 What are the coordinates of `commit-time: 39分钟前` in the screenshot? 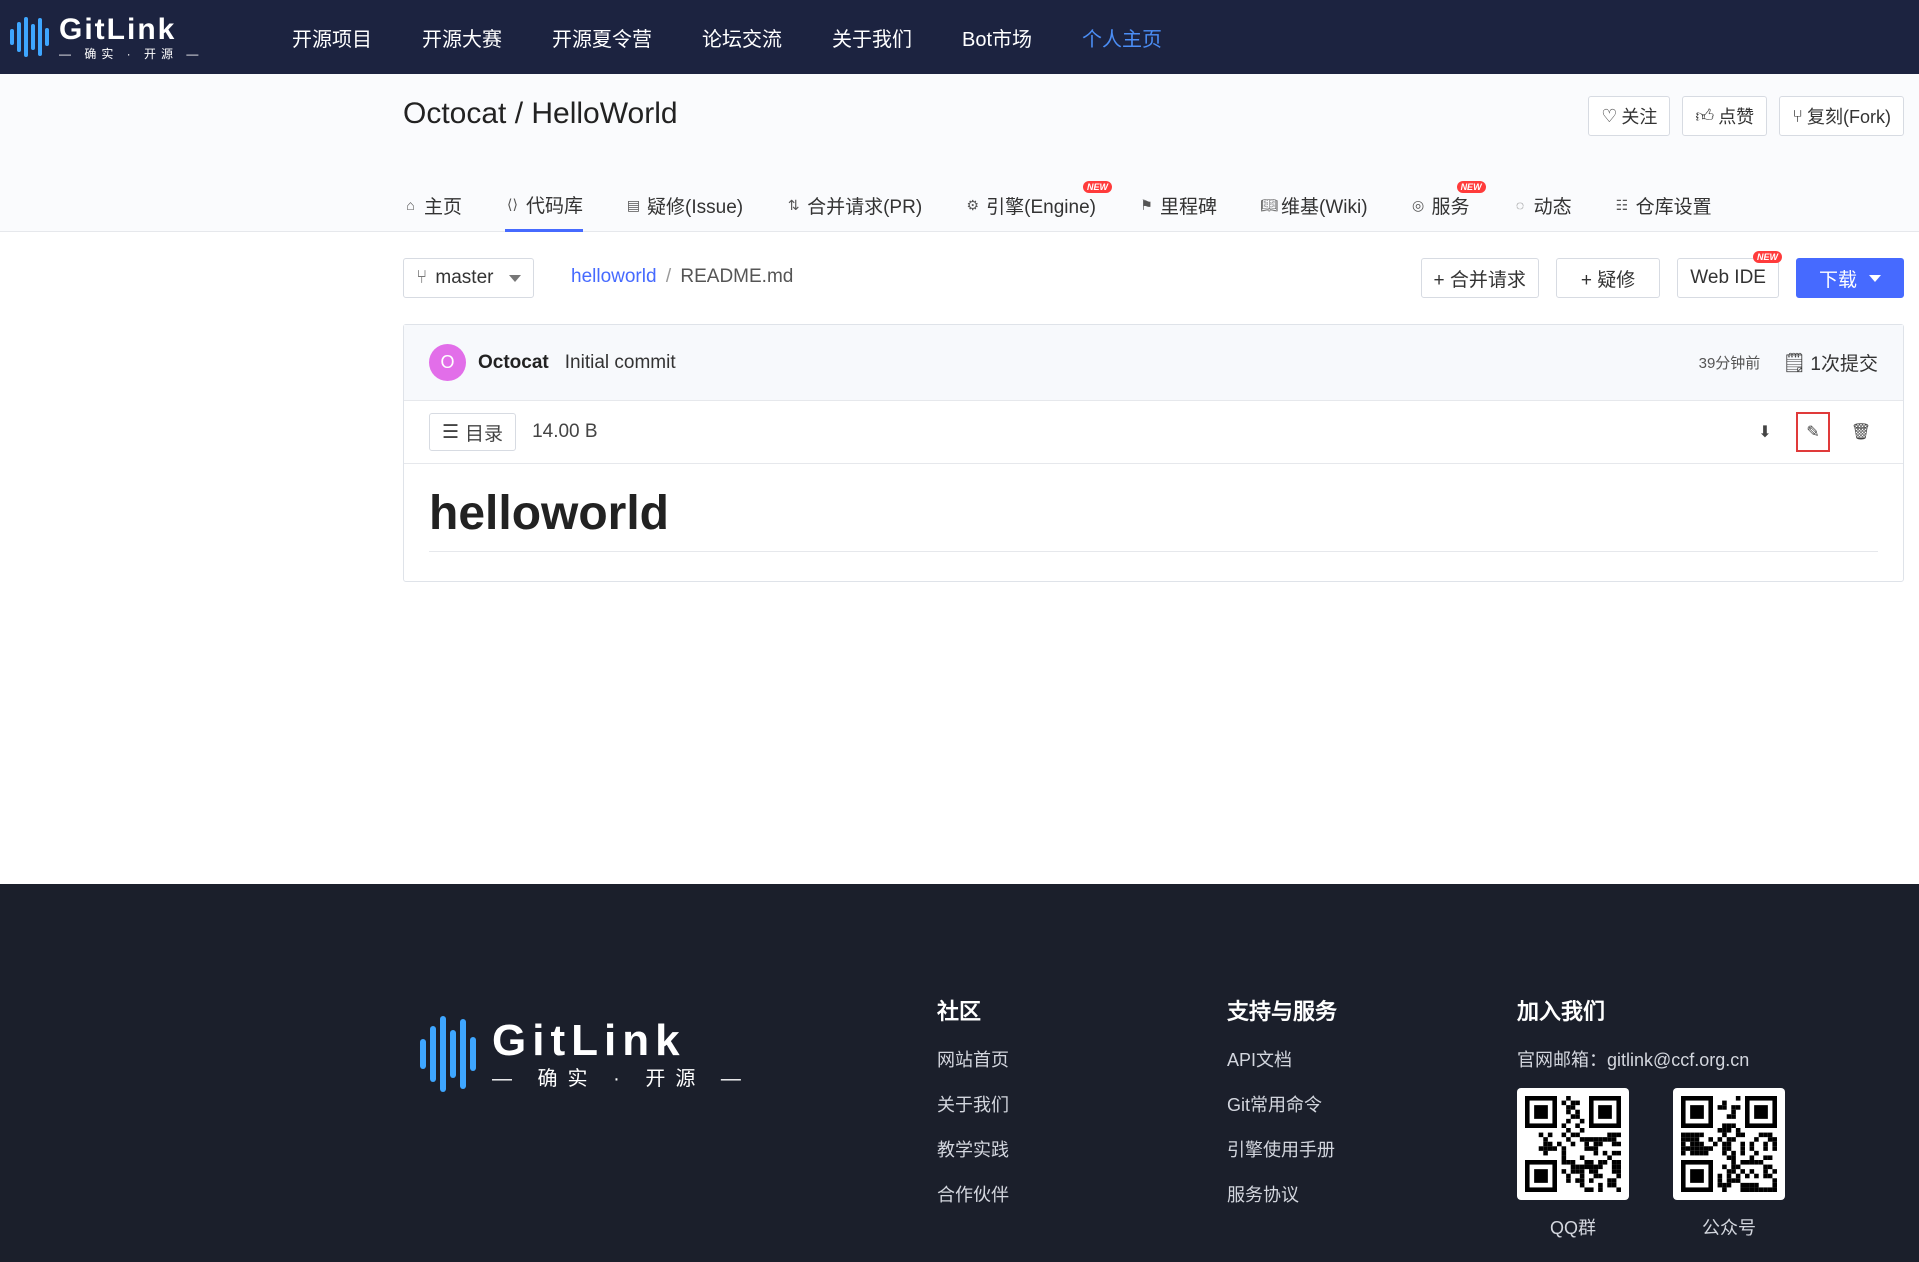 It's located at (1729, 363).